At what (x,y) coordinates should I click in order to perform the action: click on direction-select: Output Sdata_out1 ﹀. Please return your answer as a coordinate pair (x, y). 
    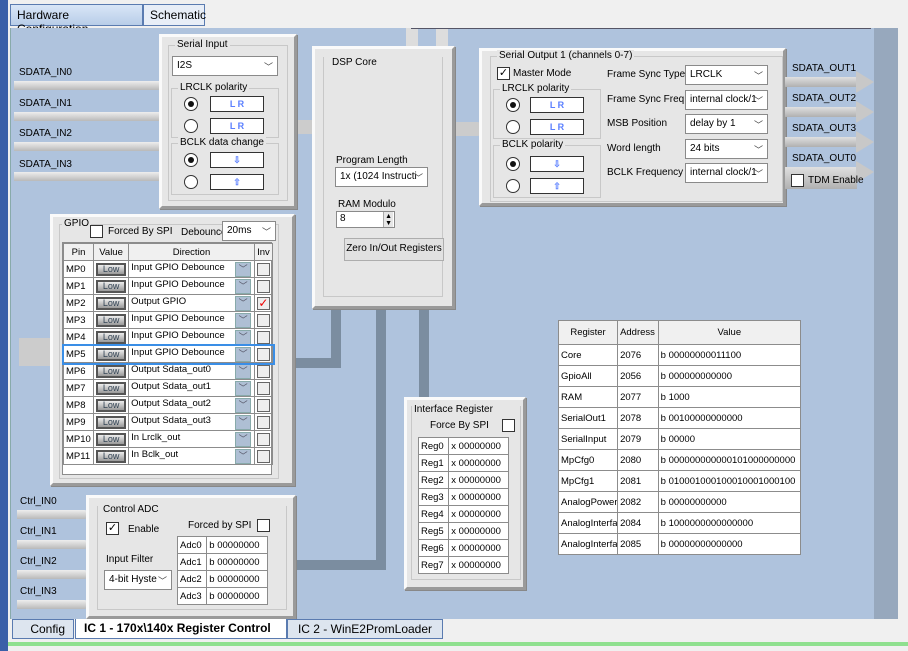
    Looking at the image, I should click on (191, 388).